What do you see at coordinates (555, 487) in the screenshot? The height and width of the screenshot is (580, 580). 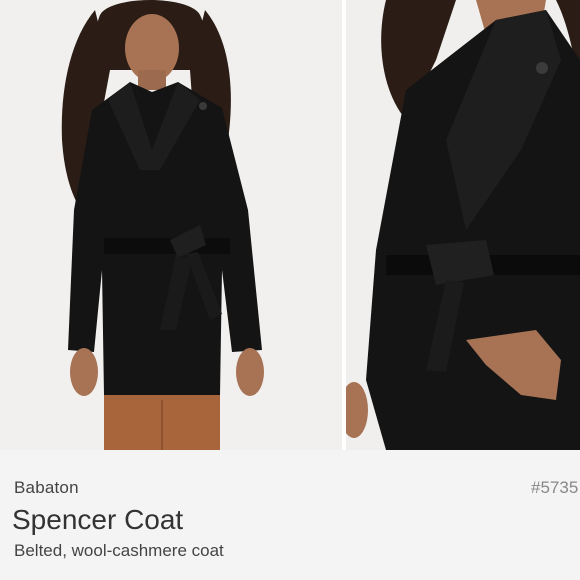 I see `listing-id: #5735` at bounding box center [555, 487].